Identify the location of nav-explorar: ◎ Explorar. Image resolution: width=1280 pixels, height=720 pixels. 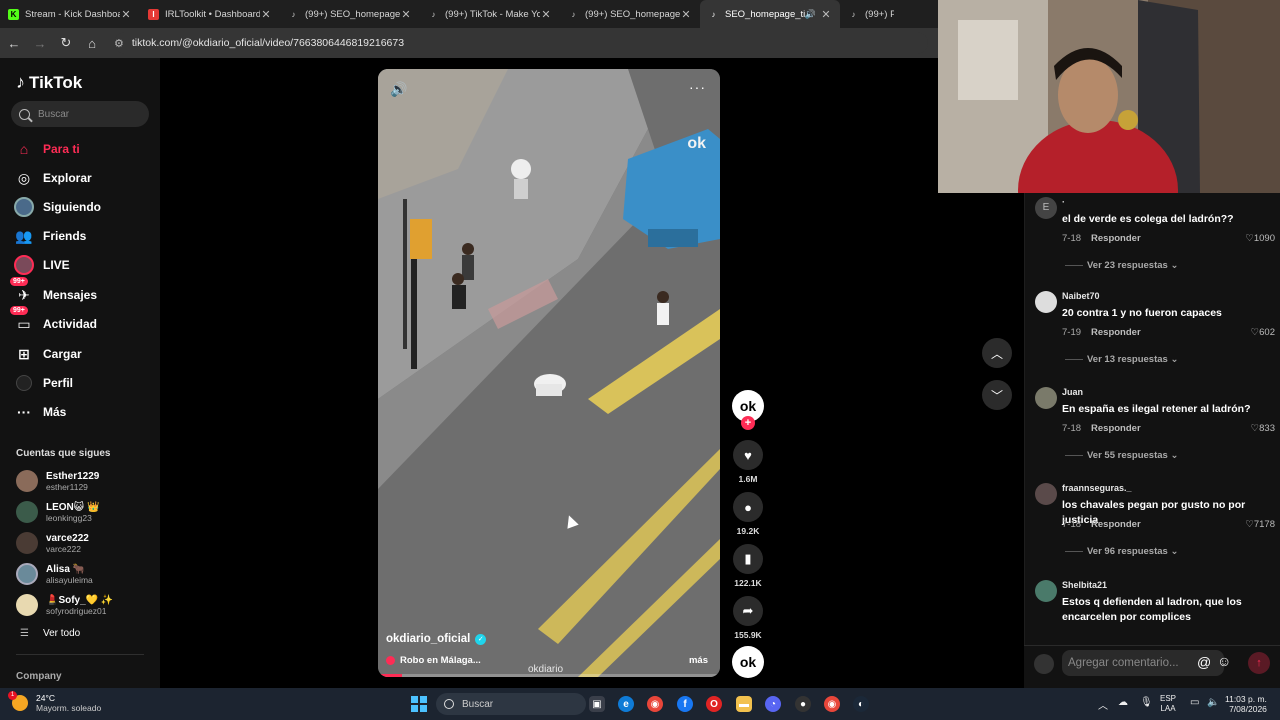
(53, 178).